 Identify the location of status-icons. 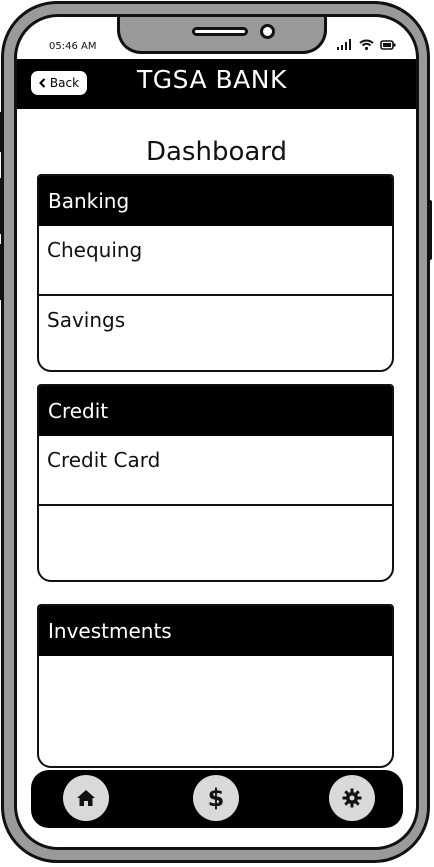
(366, 44).